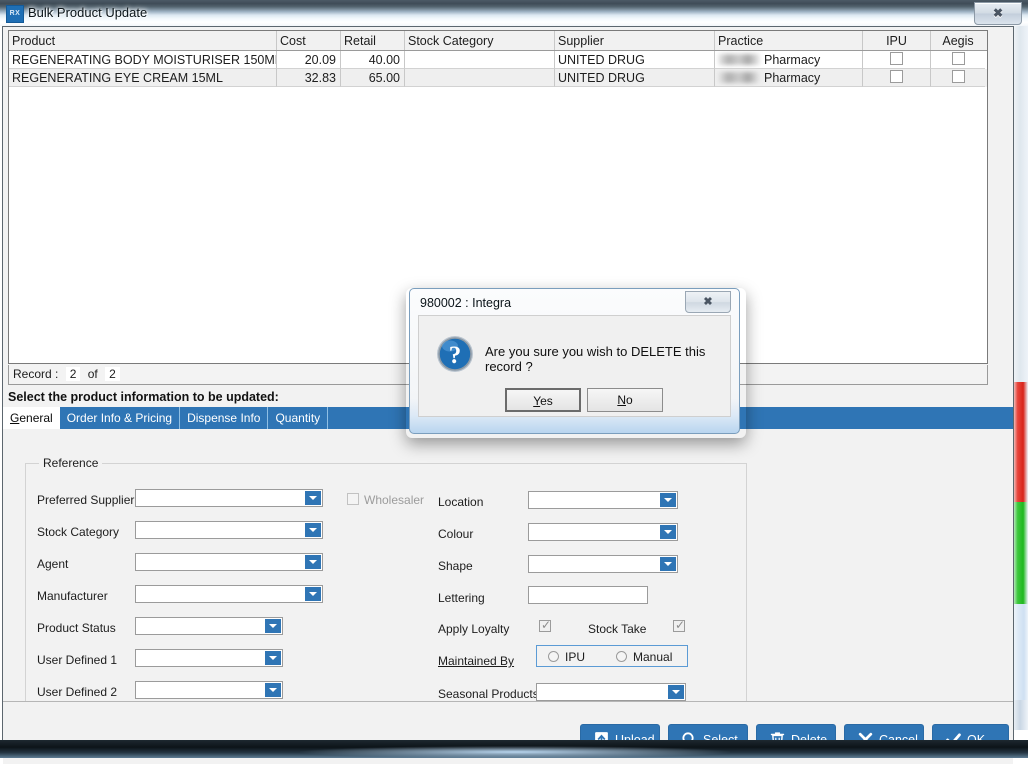 This screenshot has width=1028, height=764. Describe the element at coordinates (897, 40) in the screenshot. I see `grid-column-header-ipu: IPU` at that location.